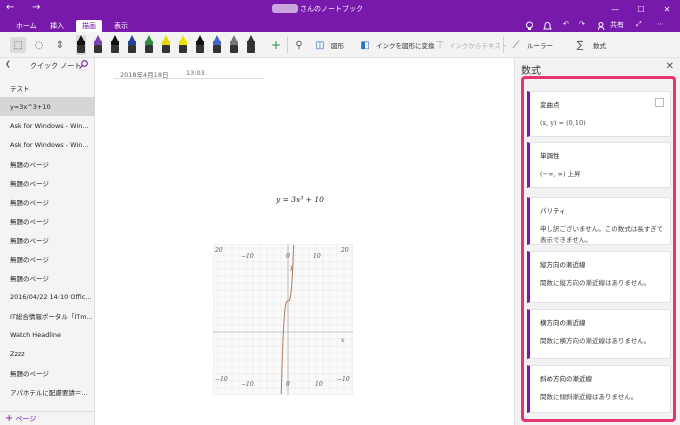 The image size is (680, 425). Describe the element at coordinates (56, 66) in the screenshot. I see `section-name: クイック ノート` at that location.